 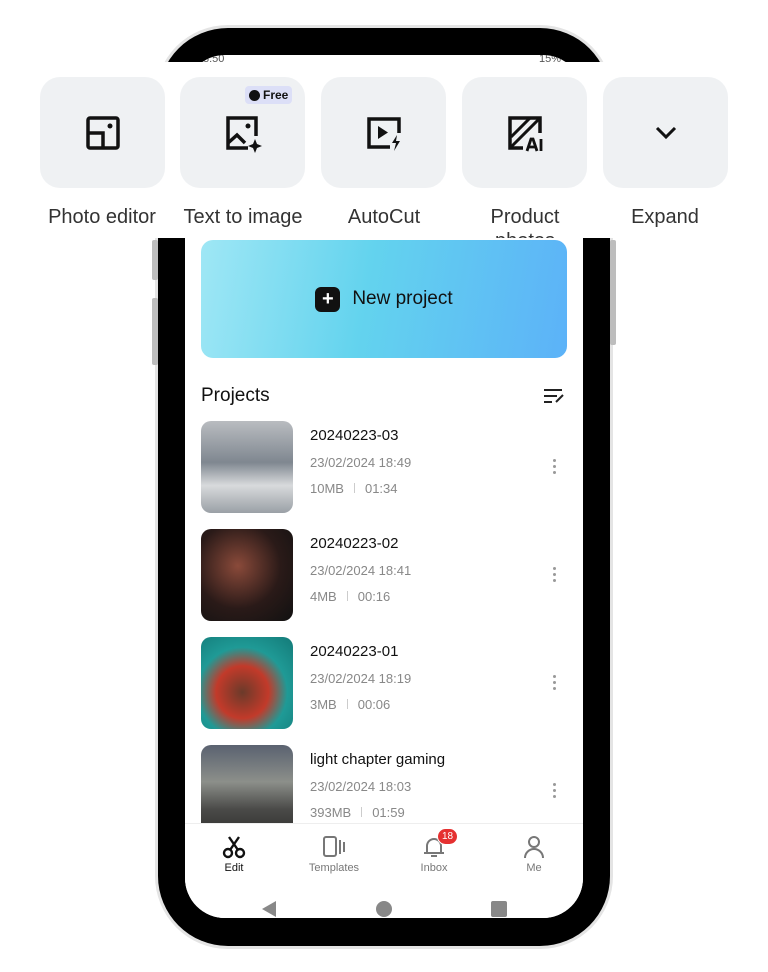 What do you see at coordinates (334, 868) in the screenshot?
I see `tab-label: Templates` at bounding box center [334, 868].